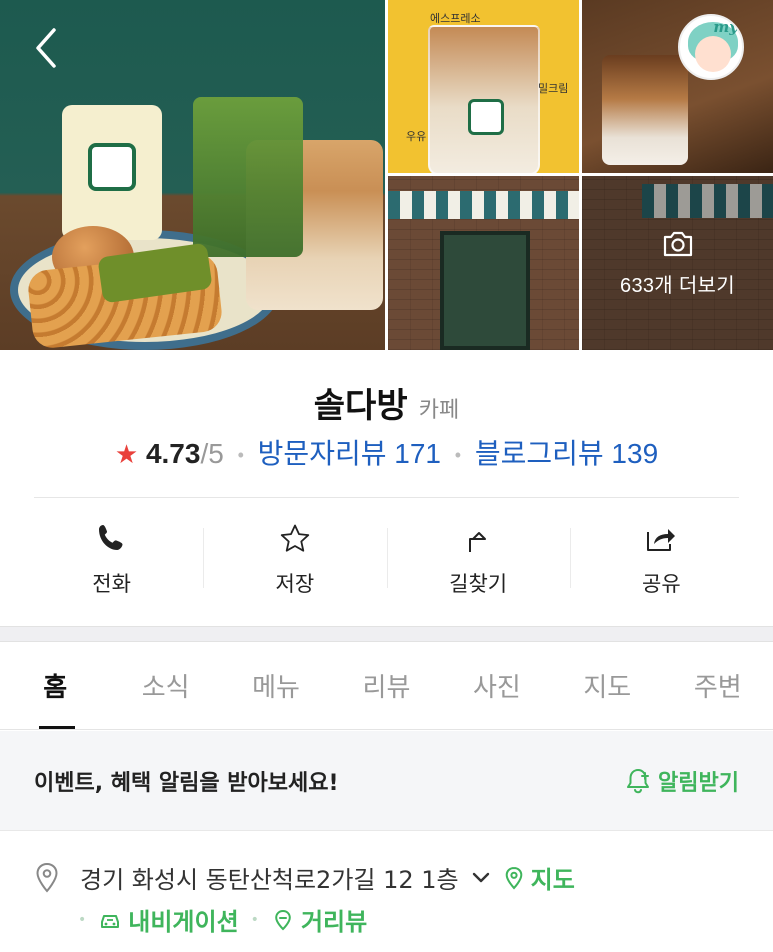 This screenshot has width=773, height=952. I want to click on camera-icon, so click(677, 243).